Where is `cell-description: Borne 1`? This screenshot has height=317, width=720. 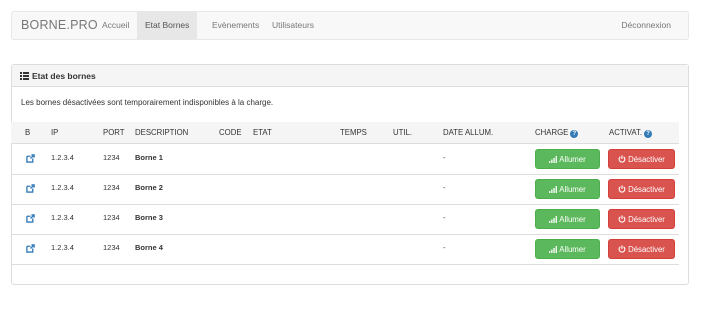
cell-description: Borne 1 is located at coordinates (149, 157).